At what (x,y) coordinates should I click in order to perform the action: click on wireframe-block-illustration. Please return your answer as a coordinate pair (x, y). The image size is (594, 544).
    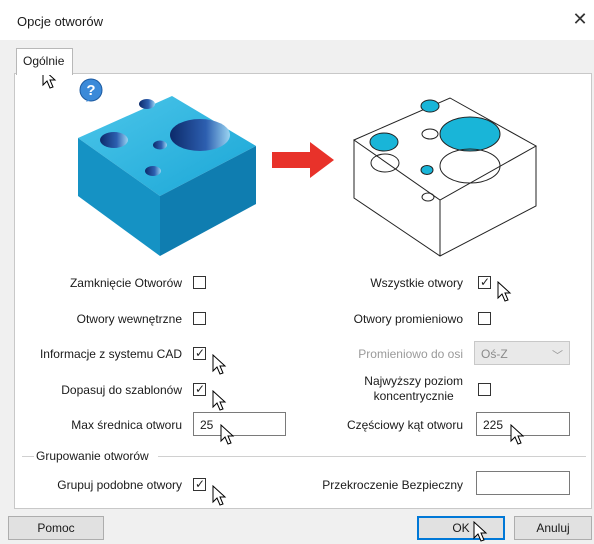
    Looking at the image, I should click on (445, 177).